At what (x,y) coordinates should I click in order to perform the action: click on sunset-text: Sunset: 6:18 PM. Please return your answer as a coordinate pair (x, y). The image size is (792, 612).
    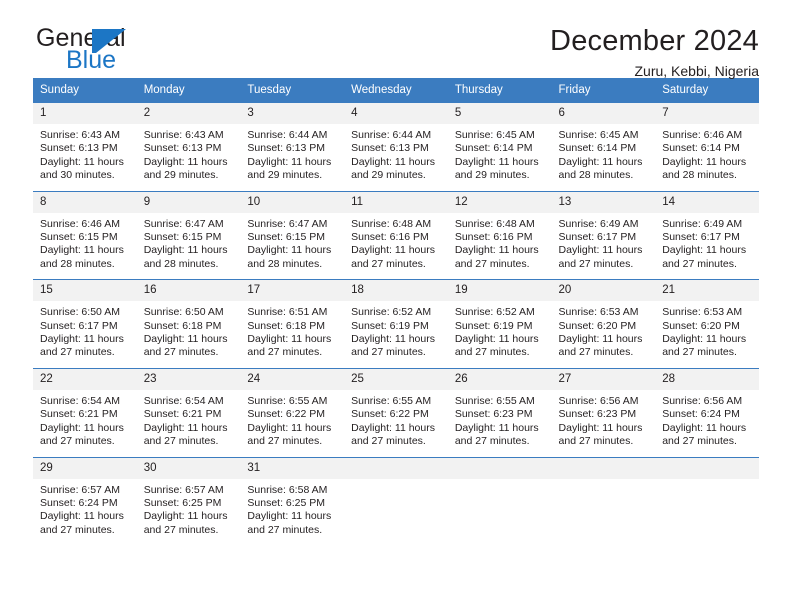
    Looking at the image, I should click on (182, 325).